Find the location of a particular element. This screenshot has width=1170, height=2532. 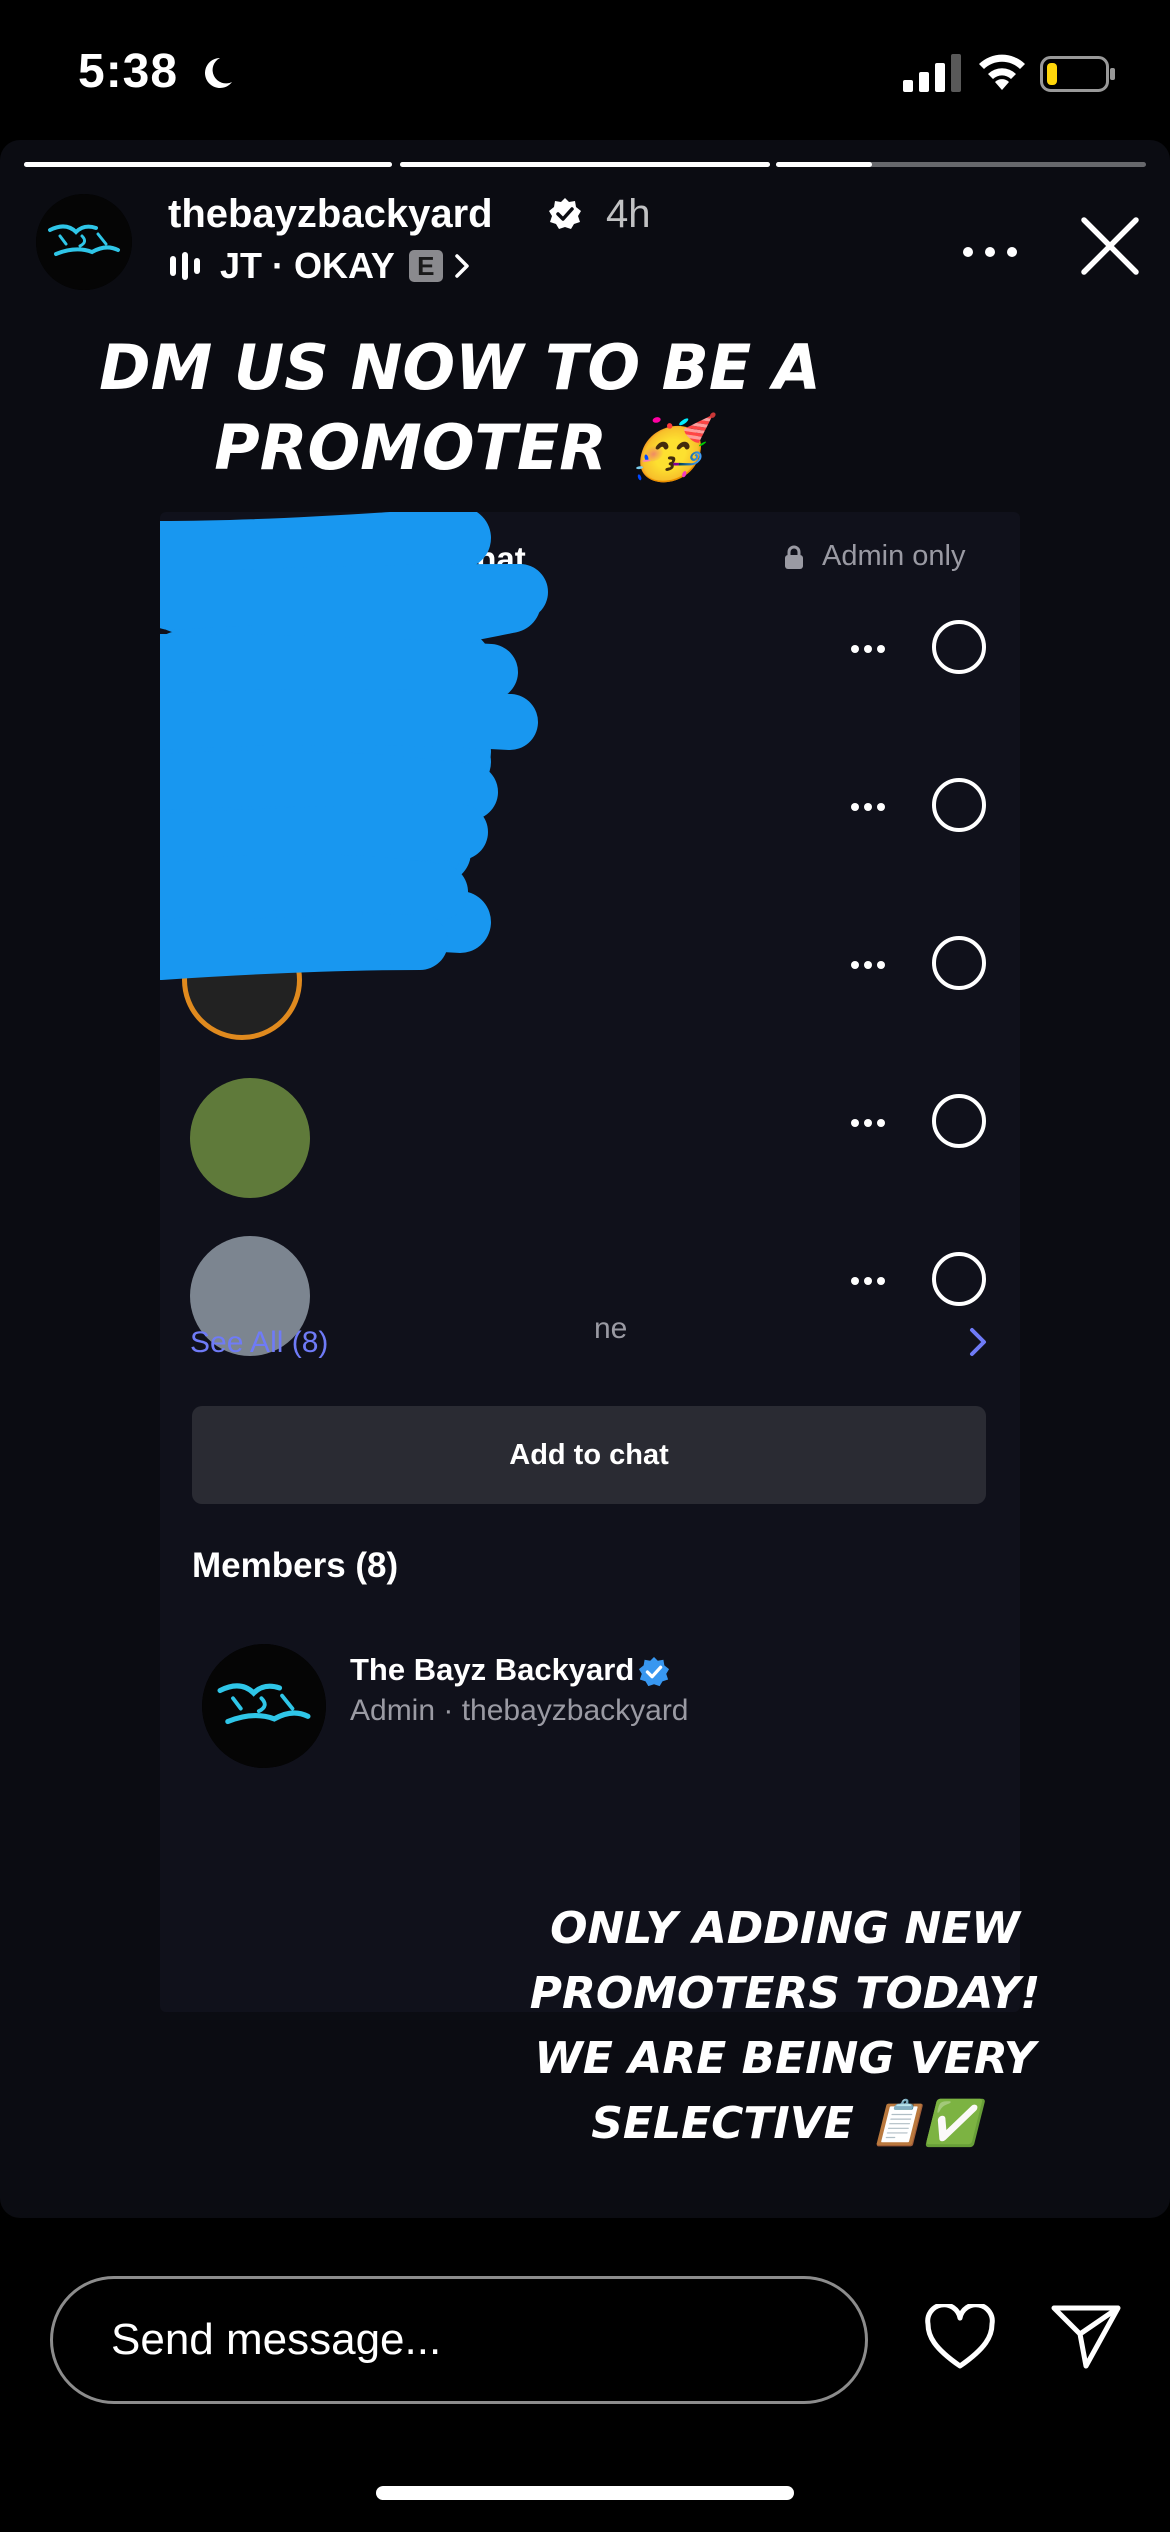

story-headline-top: DM US NOW TO BE A PROMOTER 🥳 is located at coordinates (460, 407).